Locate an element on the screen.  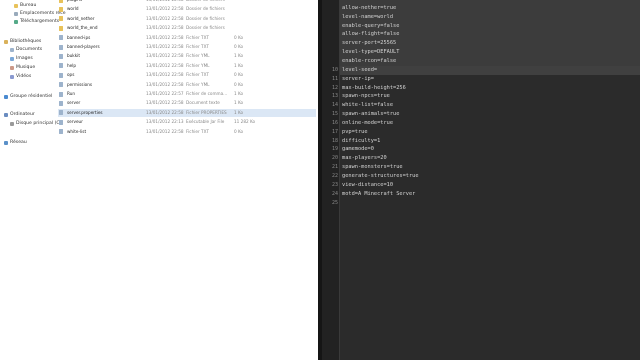
line-number: 20 is located at coordinates (334, 158).